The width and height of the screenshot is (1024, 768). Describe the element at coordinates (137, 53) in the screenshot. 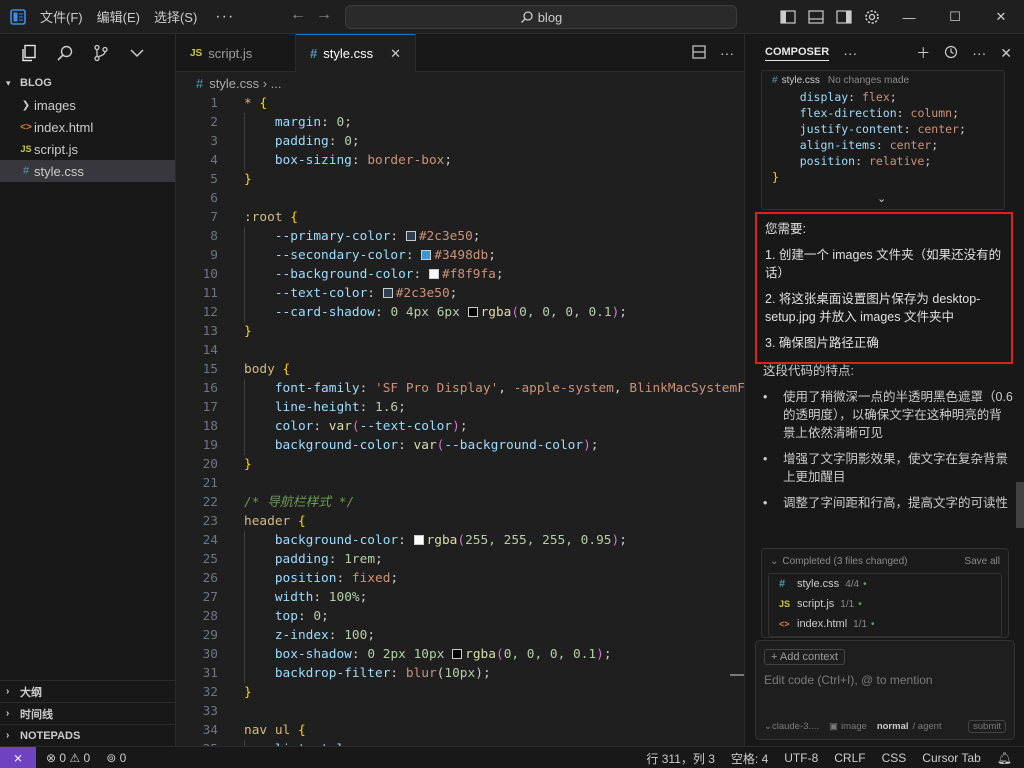

I see `chevron-down-icon` at that location.